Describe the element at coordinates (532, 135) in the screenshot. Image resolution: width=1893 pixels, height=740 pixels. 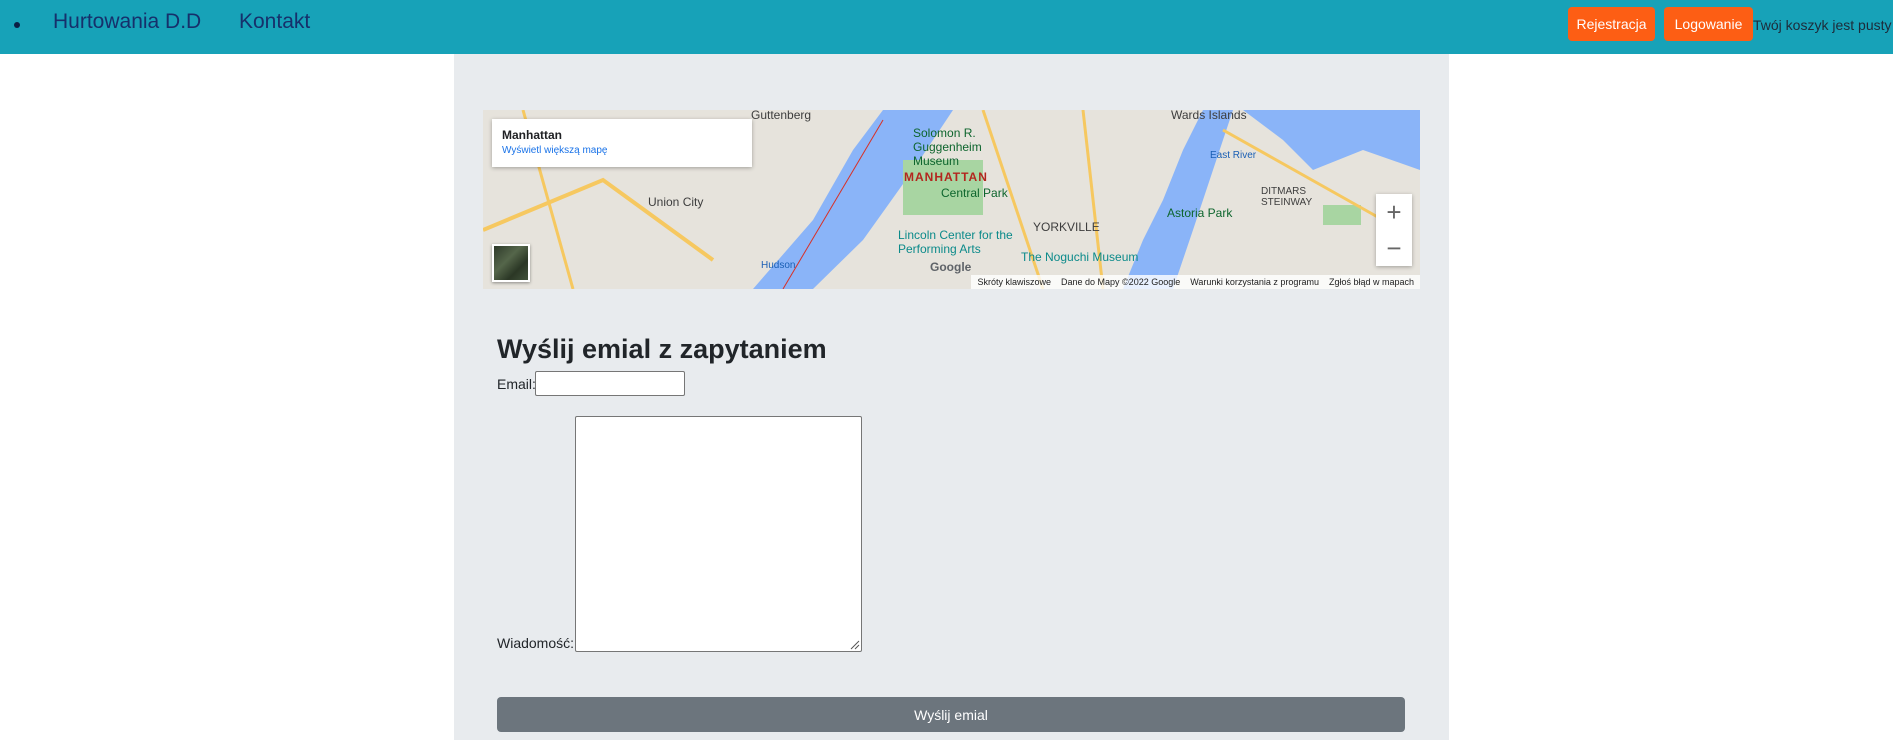
I see `place-name: Manhattan` at that location.